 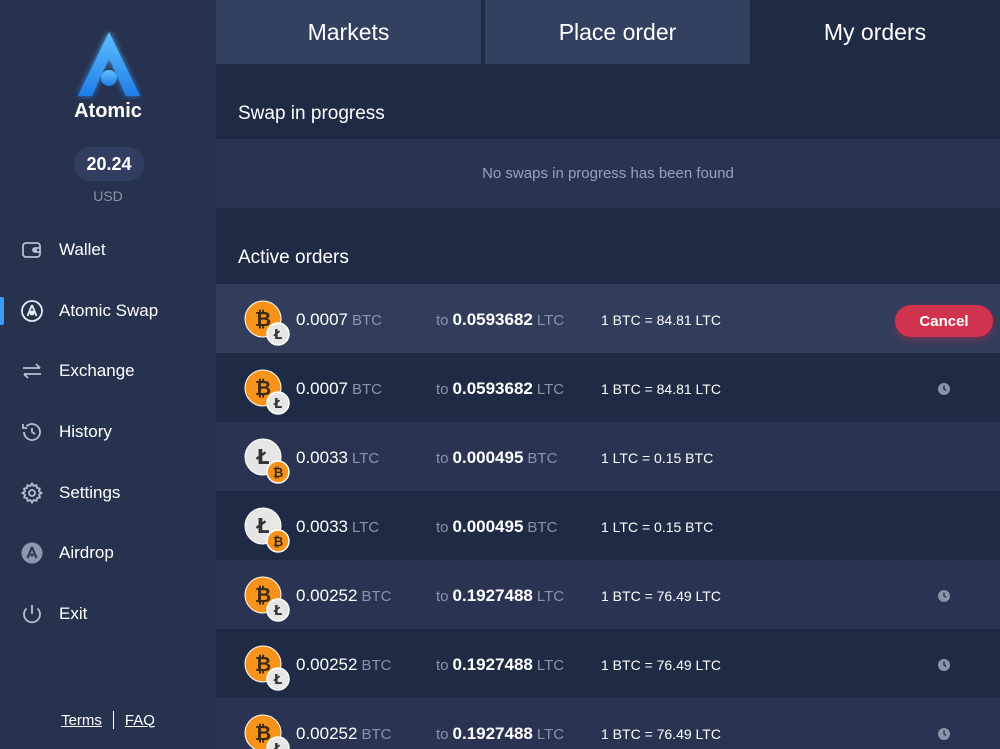 What do you see at coordinates (617, 32) in the screenshot?
I see `tab-place-order: Place order` at bounding box center [617, 32].